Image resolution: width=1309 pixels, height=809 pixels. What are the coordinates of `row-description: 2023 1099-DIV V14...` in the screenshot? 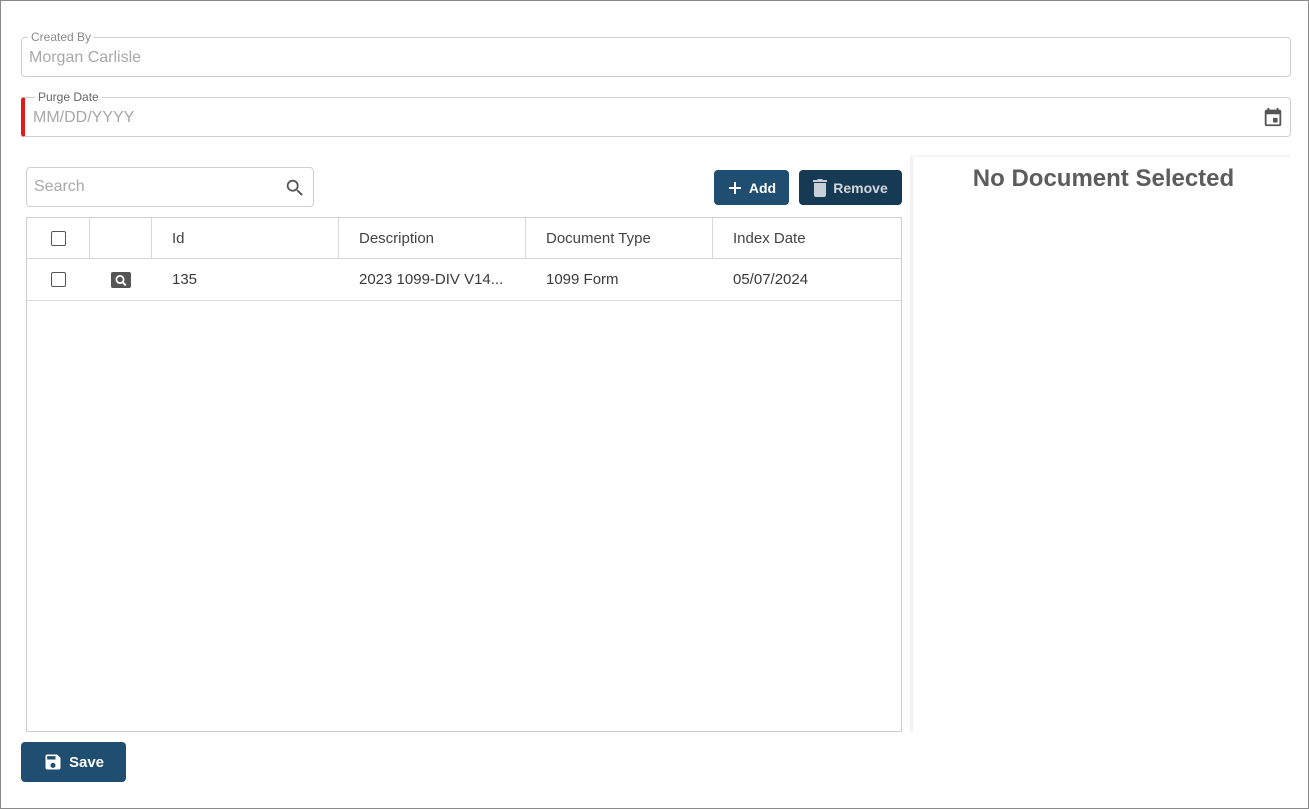 It's located at (432, 279).